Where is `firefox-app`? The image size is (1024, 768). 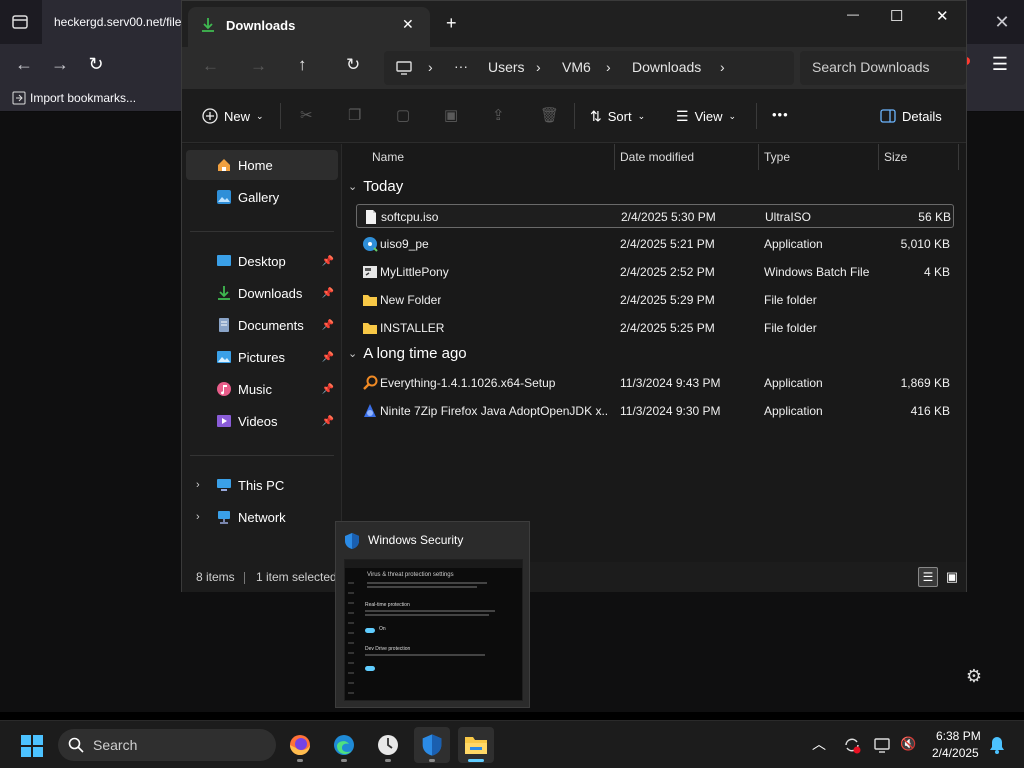 firefox-app is located at coordinates (300, 745).